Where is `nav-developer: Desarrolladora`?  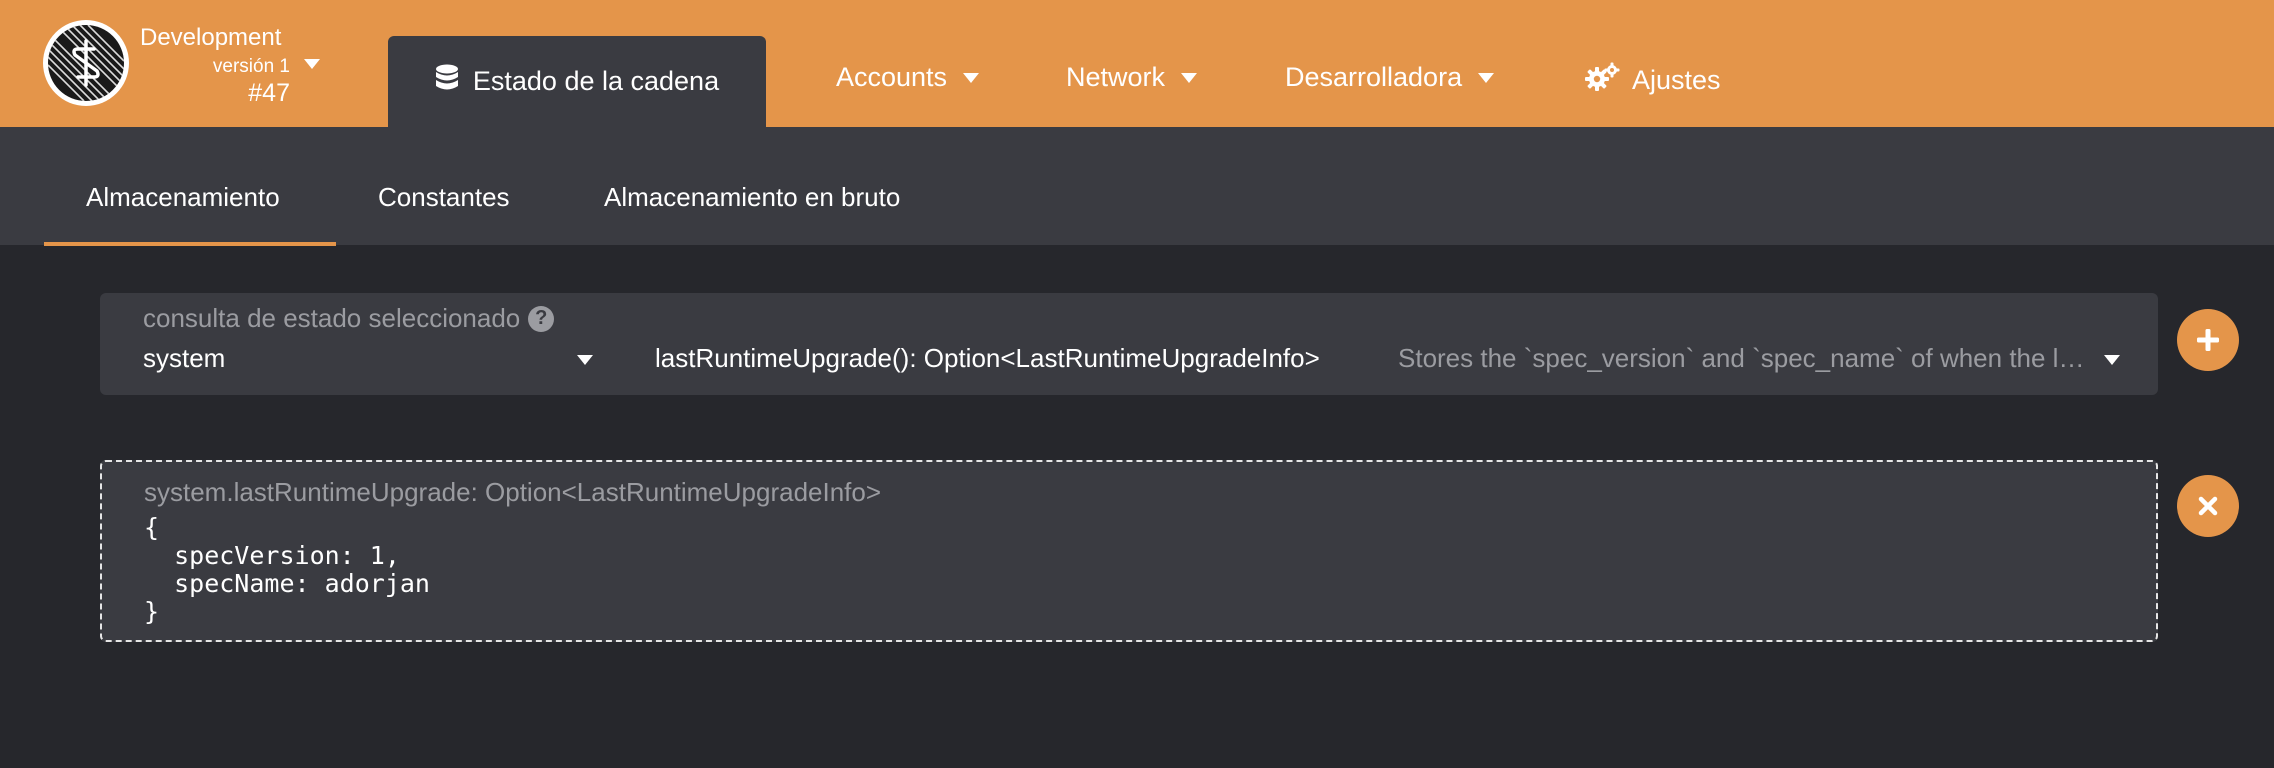
nav-developer: Desarrolladora is located at coordinates (1390, 77).